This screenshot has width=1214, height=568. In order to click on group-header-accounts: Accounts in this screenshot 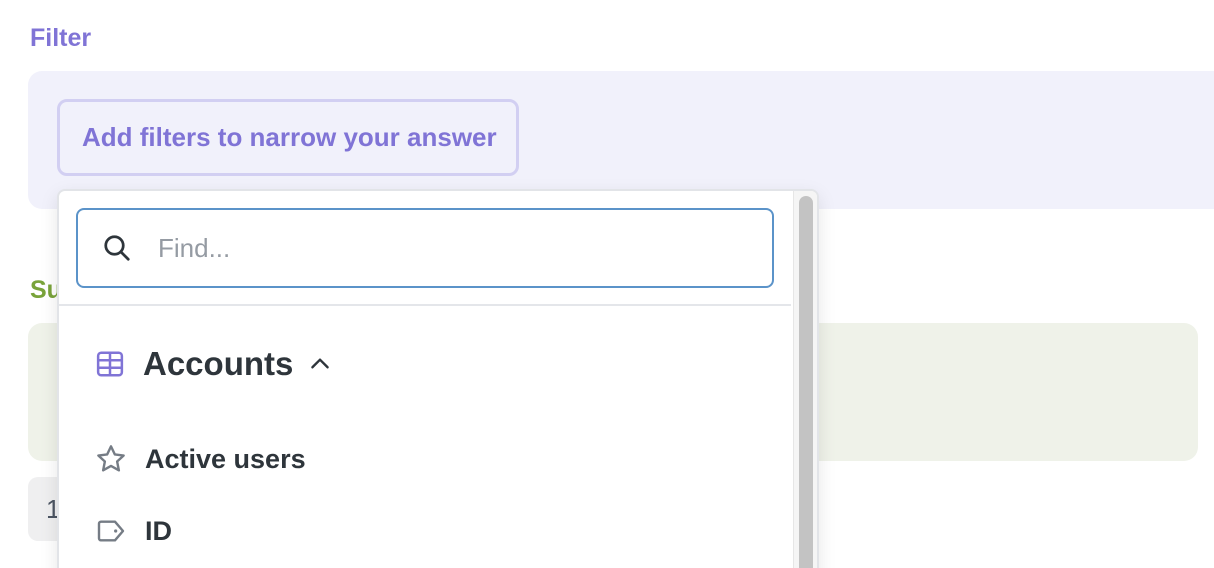, I will do `click(214, 364)`.